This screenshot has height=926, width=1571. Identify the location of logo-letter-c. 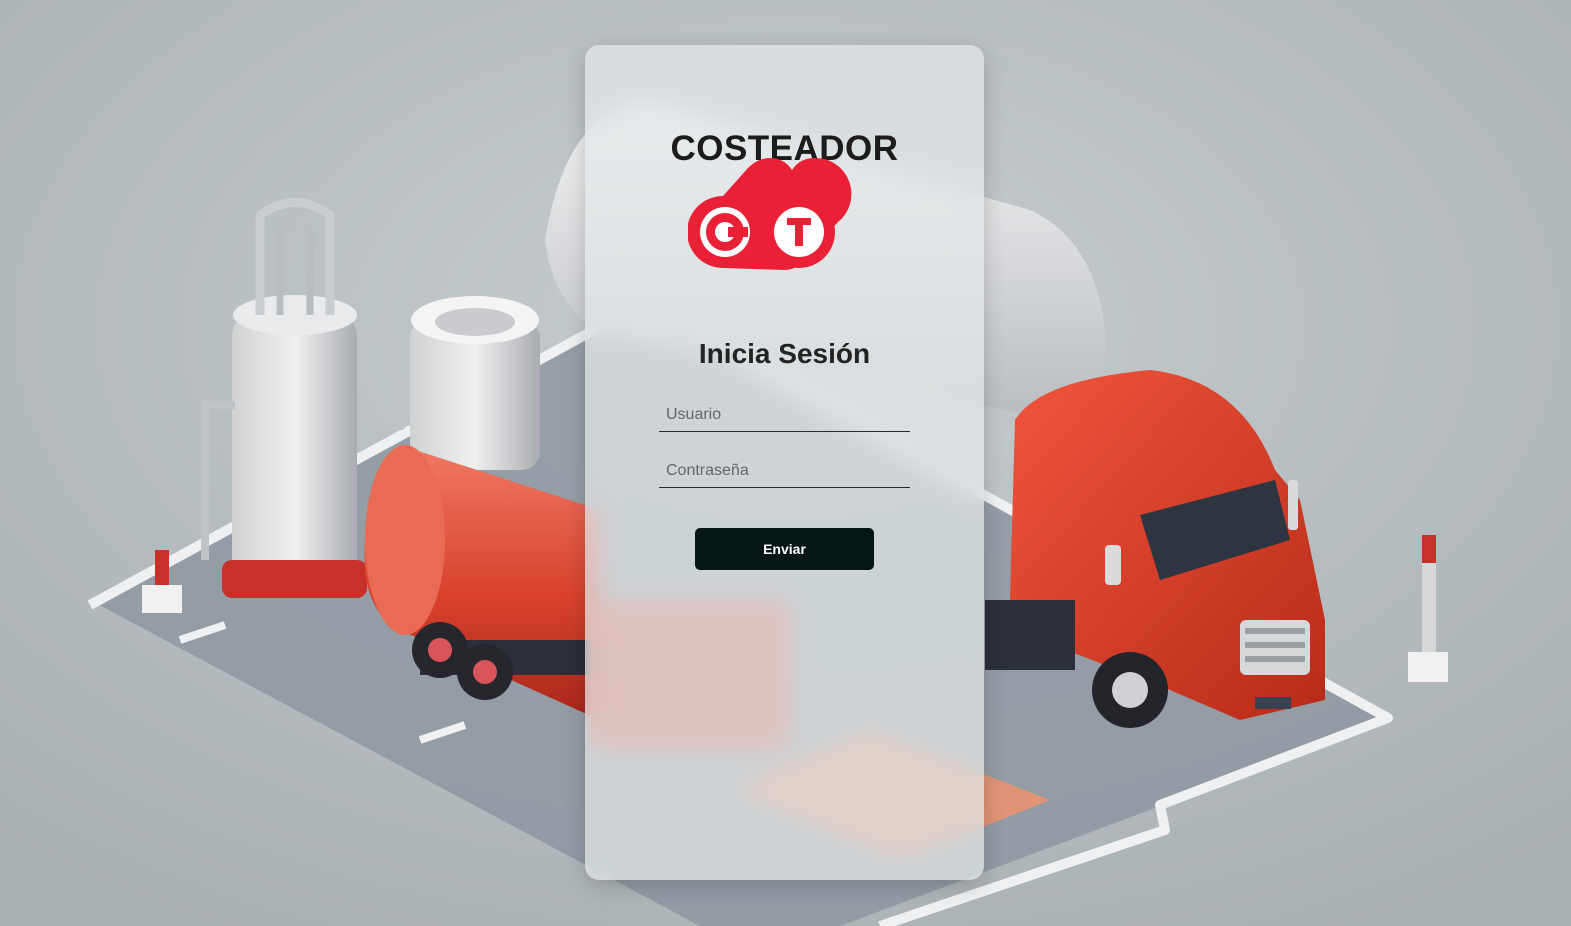
(725, 232).